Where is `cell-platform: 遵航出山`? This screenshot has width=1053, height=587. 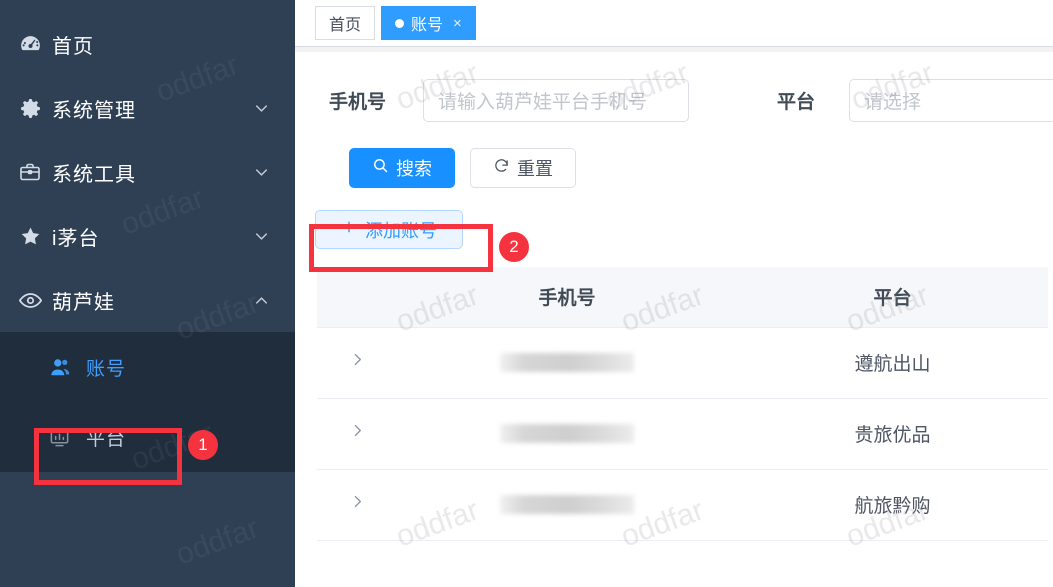 cell-platform: 遵航出山 is located at coordinates (892, 363).